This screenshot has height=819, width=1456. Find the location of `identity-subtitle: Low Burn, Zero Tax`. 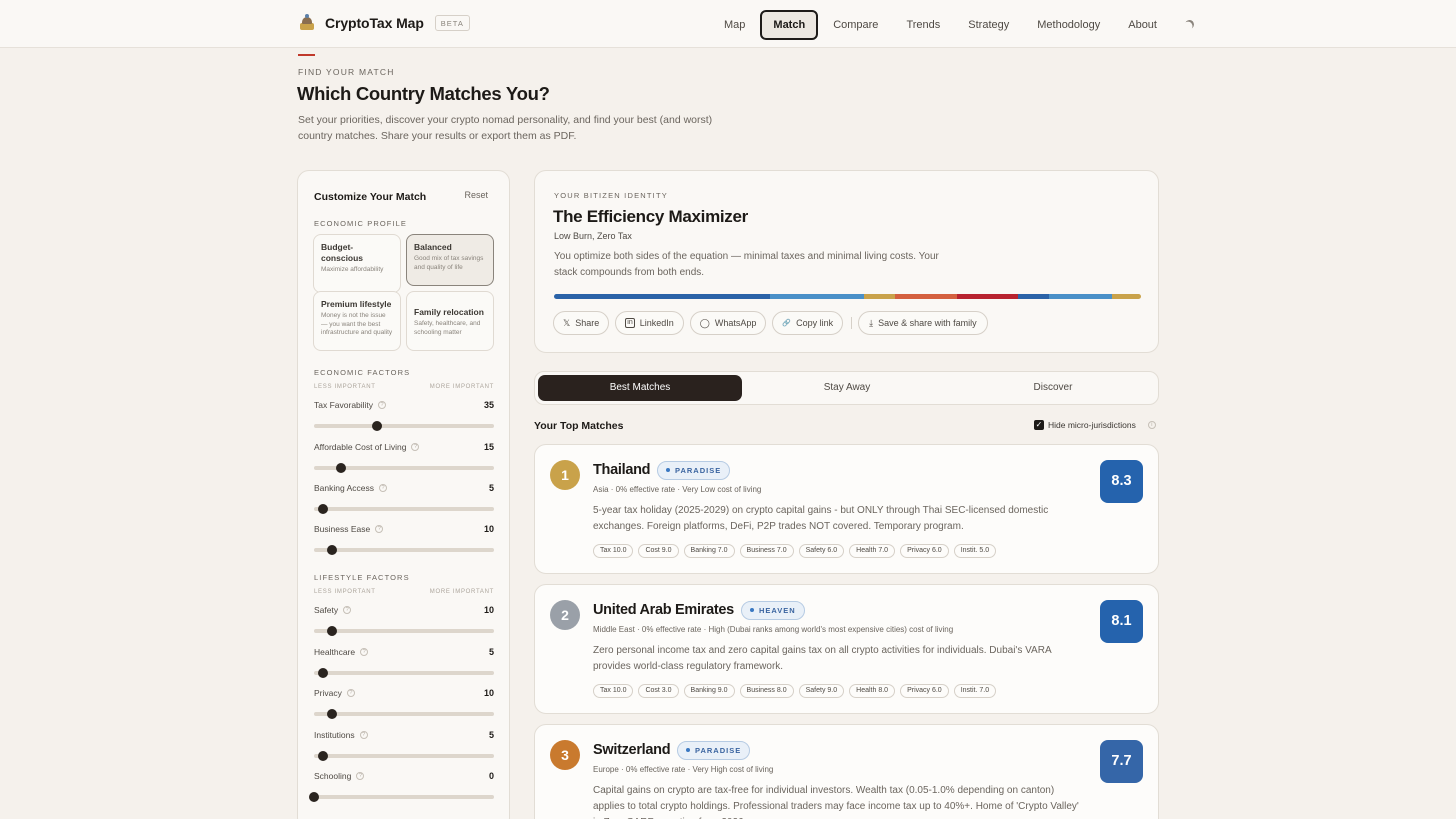

identity-subtitle: Low Burn, Zero Tax is located at coordinates (593, 236).